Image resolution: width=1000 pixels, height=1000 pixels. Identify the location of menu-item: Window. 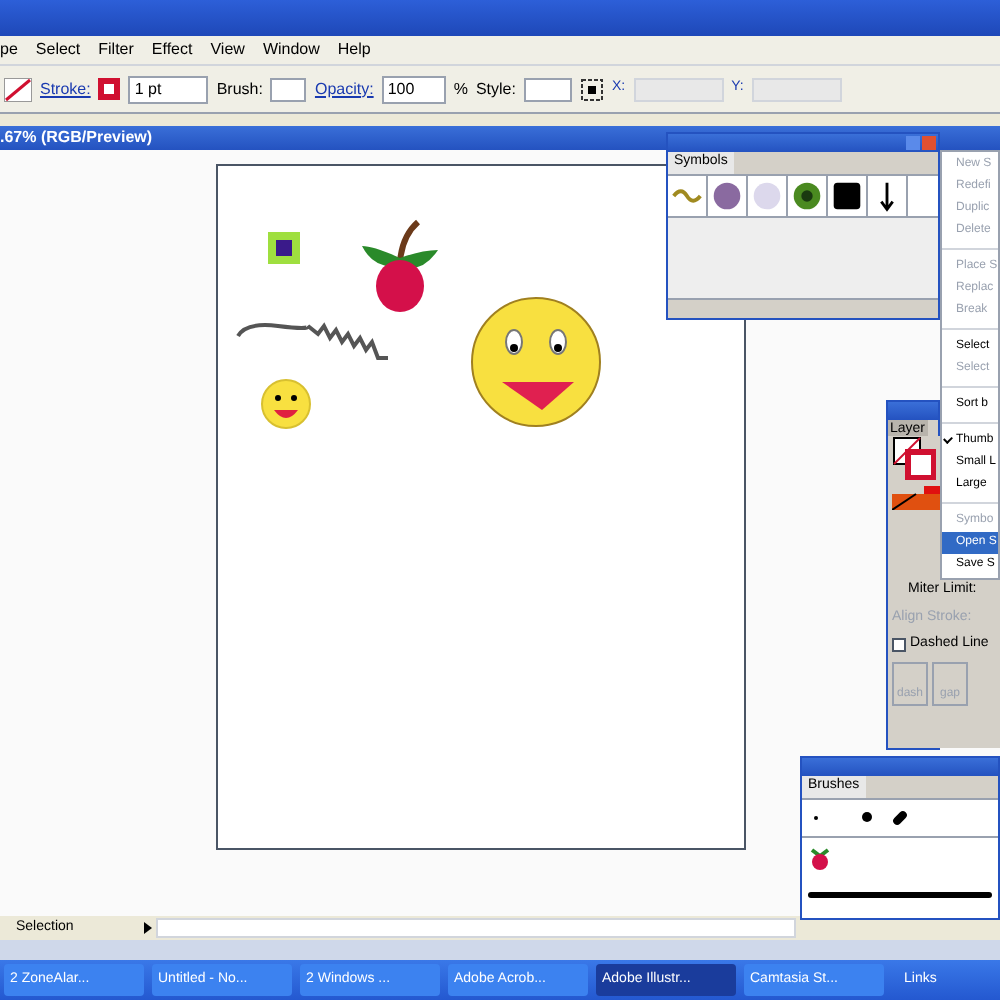
(291, 50).